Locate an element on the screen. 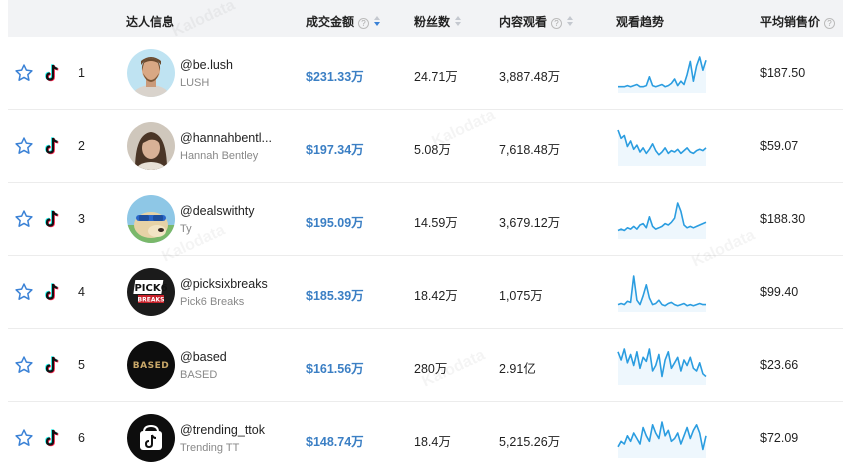 This screenshot has width=843, height=466. col-creator-info: 达人信息 is located at coordinates (150, 22).